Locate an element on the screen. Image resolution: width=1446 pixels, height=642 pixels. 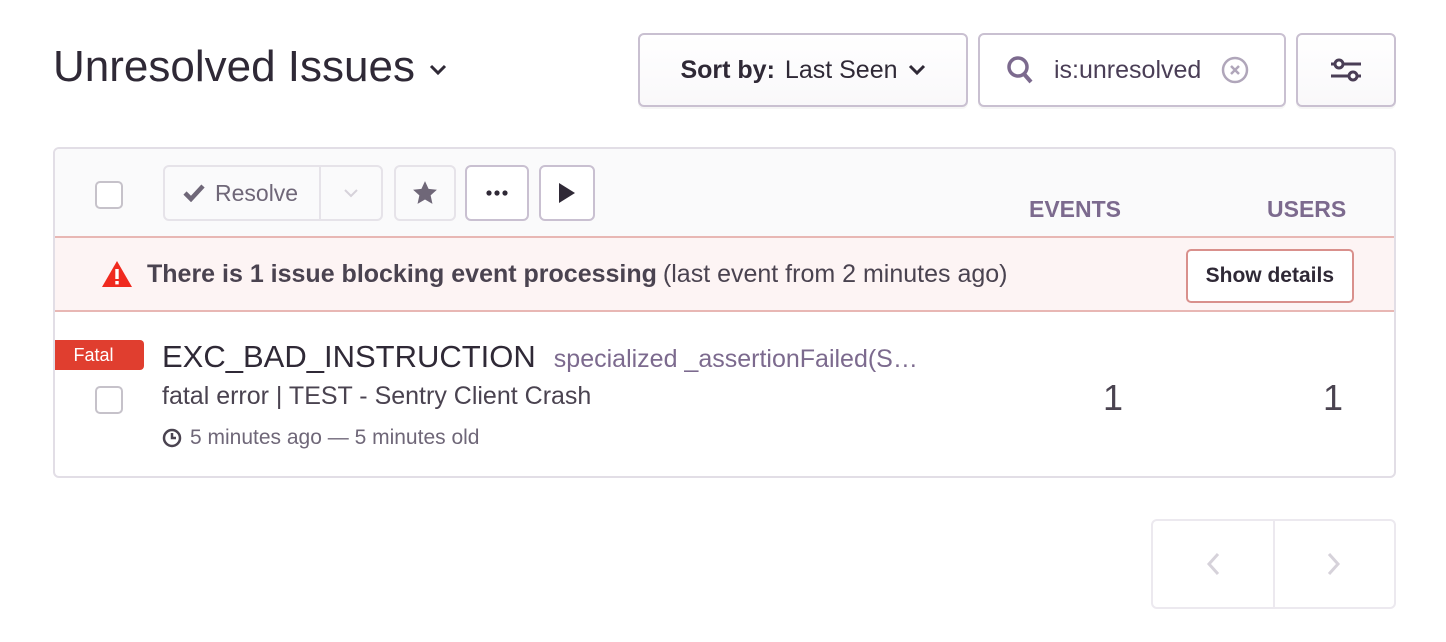
select-all-checkbox is located at coordinates (109, 195).